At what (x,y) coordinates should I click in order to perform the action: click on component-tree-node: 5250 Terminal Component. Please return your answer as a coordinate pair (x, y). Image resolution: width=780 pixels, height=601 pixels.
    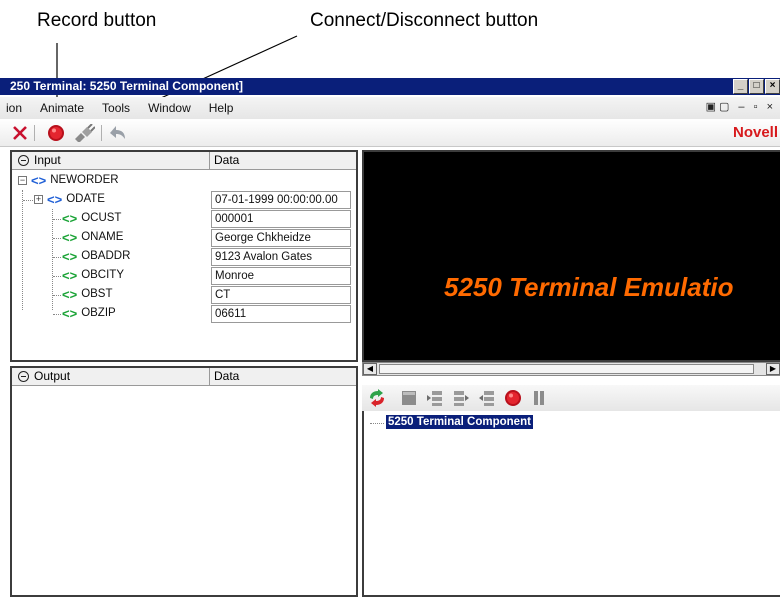
    Looking at the image, I should click on (459, 422).